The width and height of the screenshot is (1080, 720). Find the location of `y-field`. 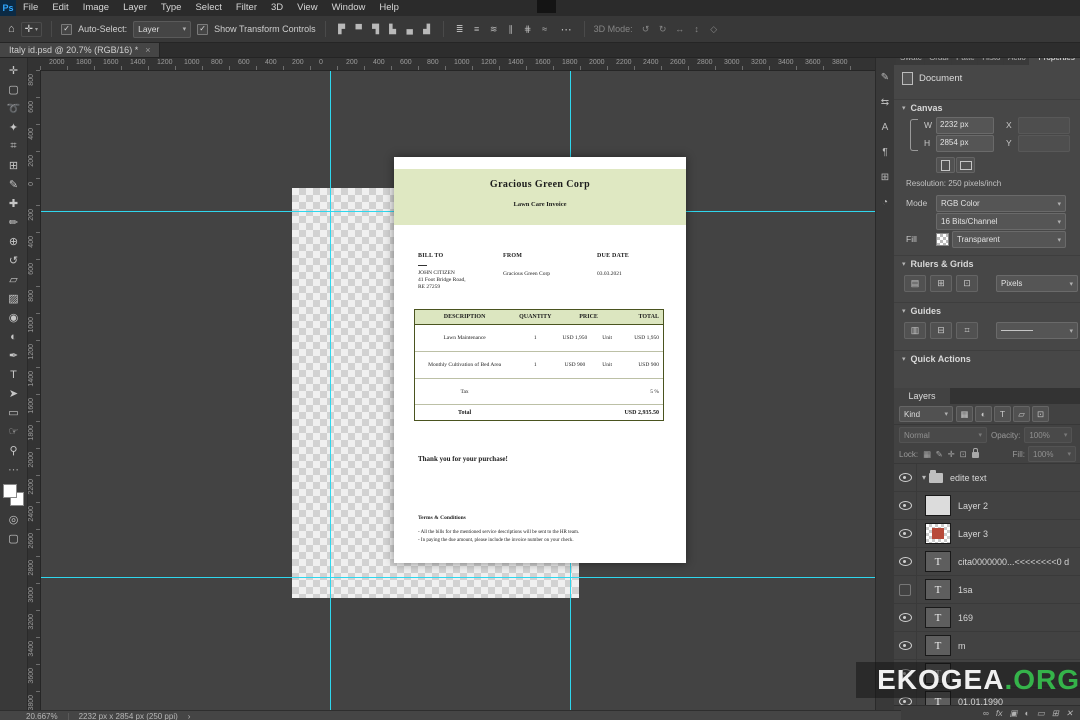

y-field is located at coordinates (1044, 143).